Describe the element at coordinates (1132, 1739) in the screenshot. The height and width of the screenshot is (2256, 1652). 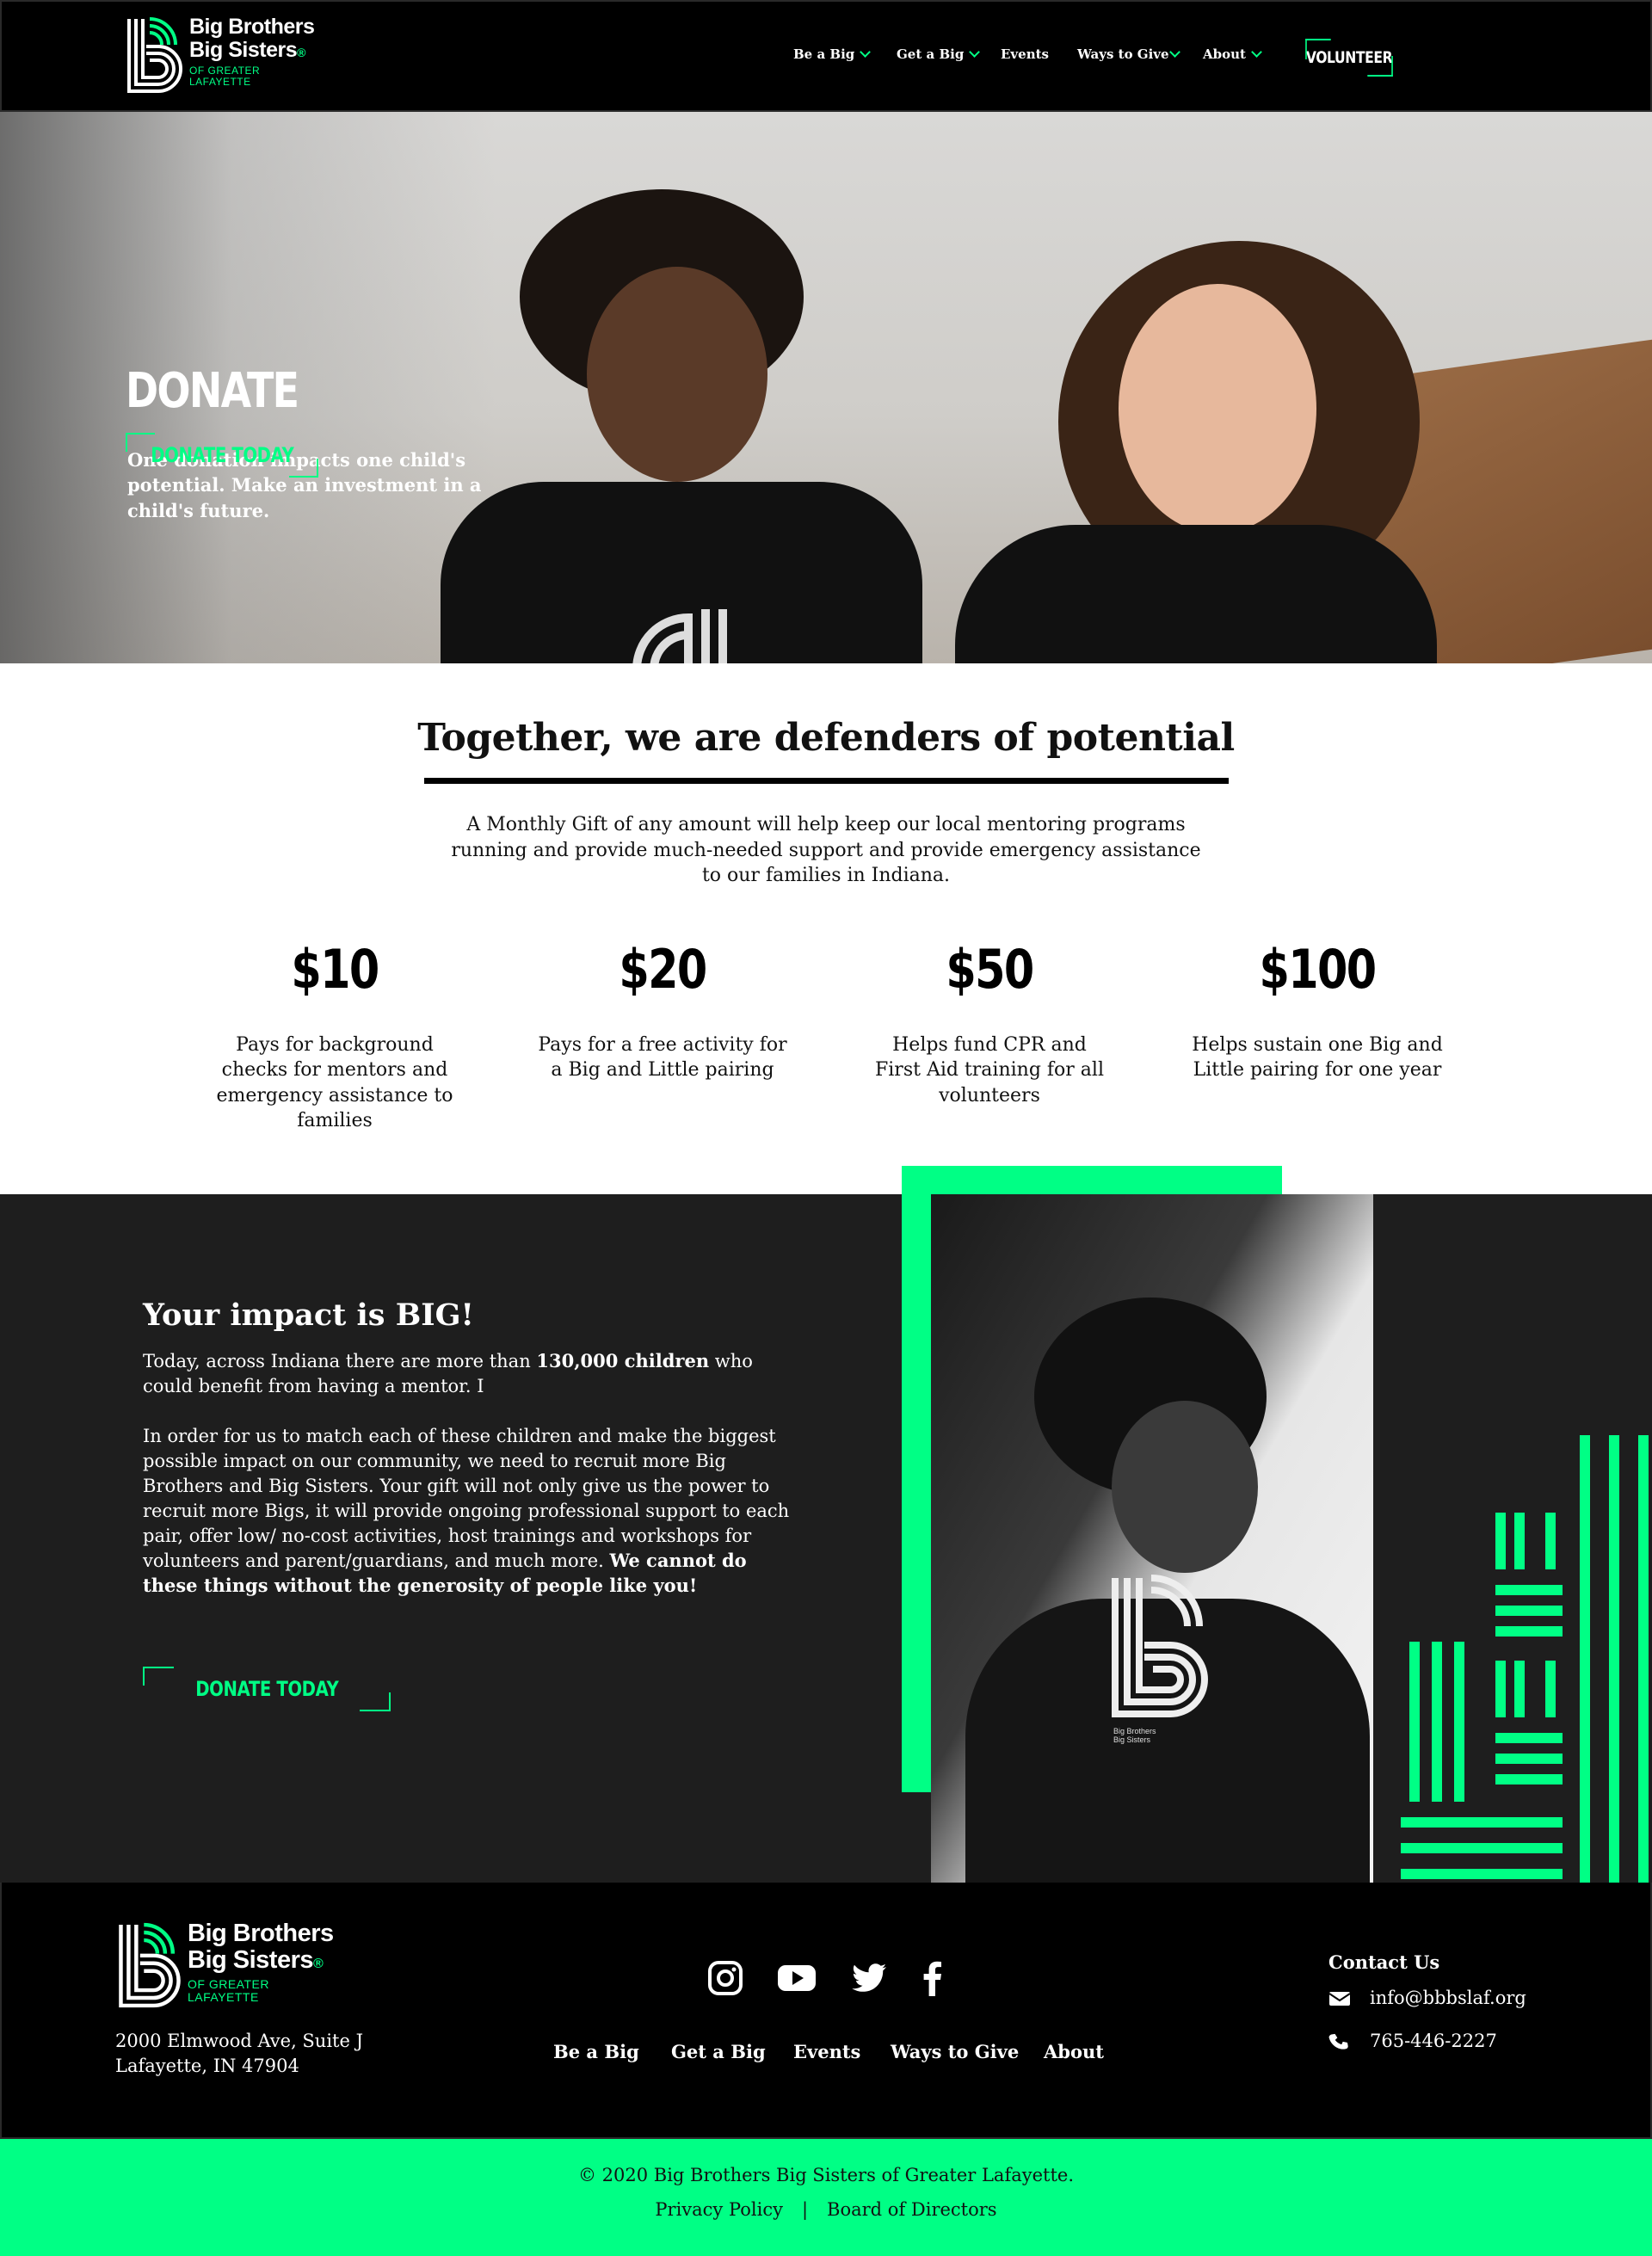
I see `shirt-text-line-2: Big Sisters` at that location.